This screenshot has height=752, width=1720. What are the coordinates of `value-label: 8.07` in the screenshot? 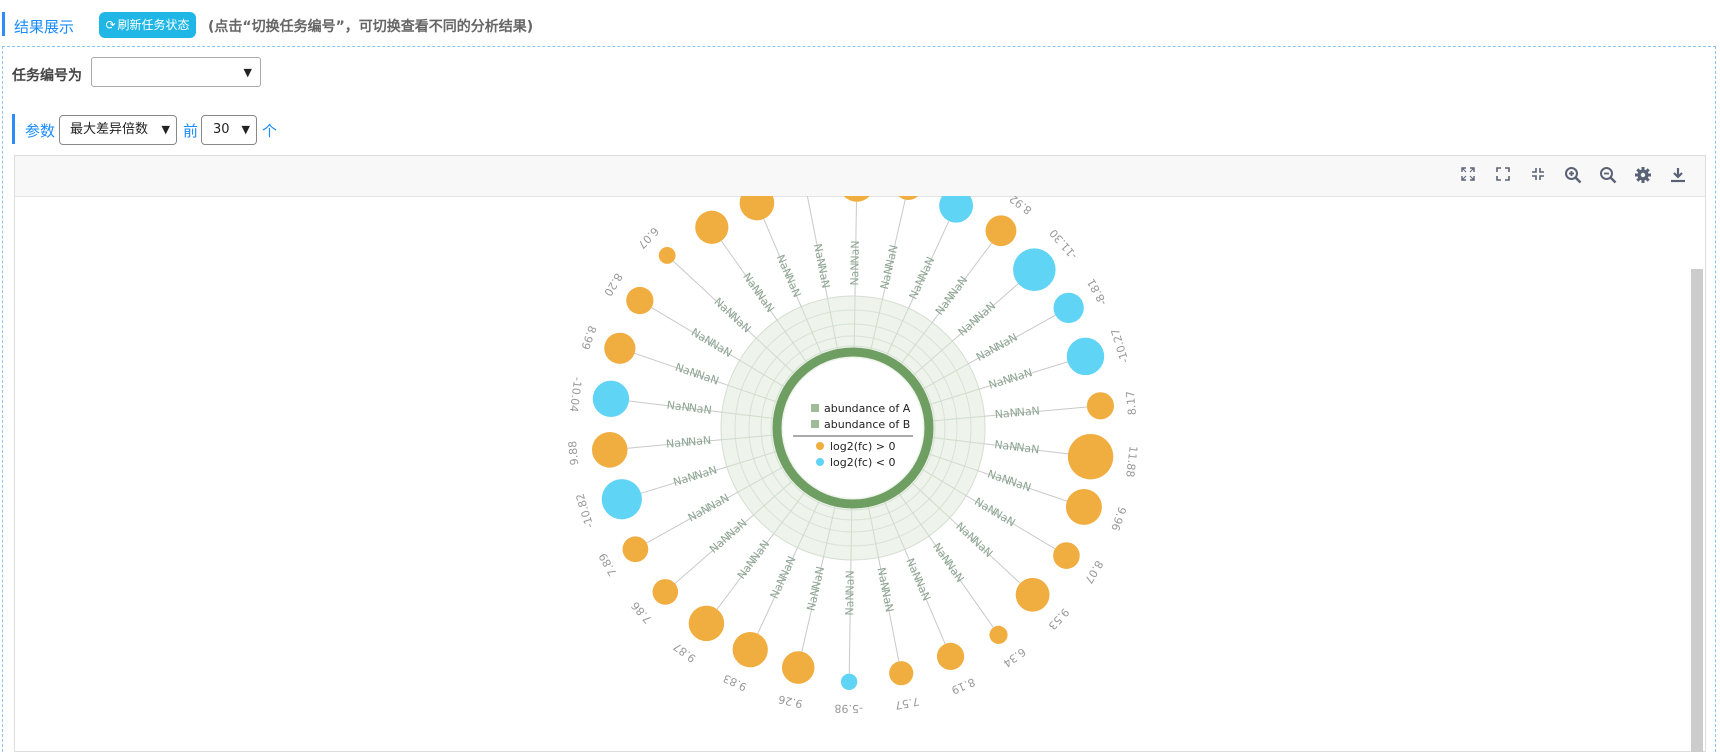 It's located at (1094, 572).